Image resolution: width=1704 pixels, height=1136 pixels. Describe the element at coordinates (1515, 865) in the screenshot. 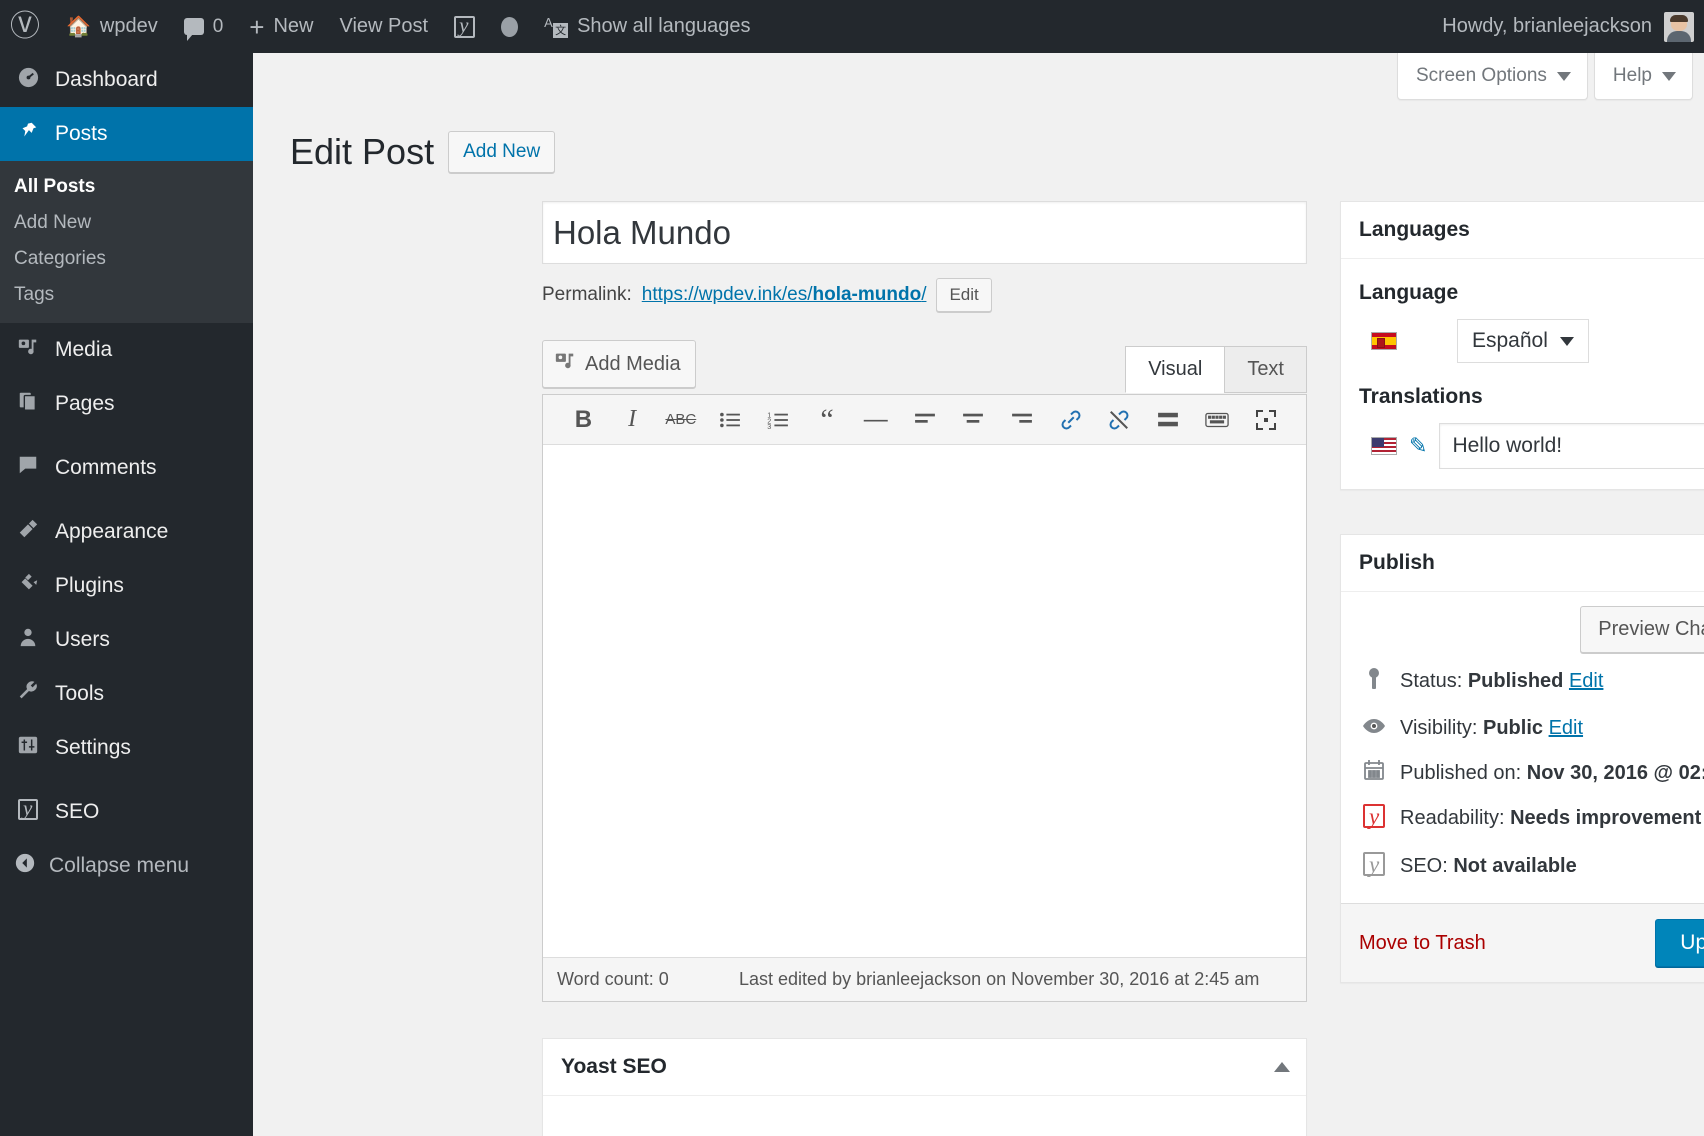

I see `seo-value: Not available` at that location.